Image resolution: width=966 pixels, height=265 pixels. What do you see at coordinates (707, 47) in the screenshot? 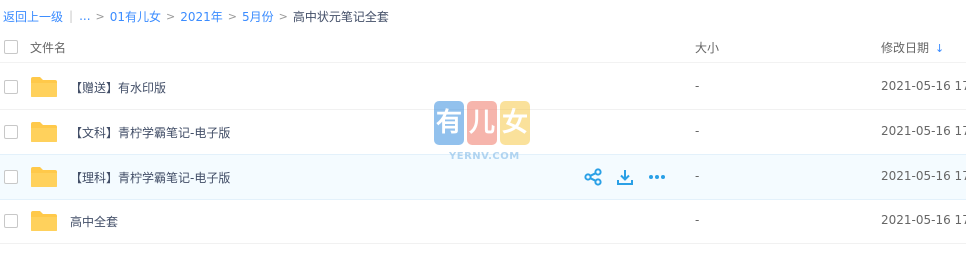
I see `column-size: 大小` at bounding box center [707, 47].